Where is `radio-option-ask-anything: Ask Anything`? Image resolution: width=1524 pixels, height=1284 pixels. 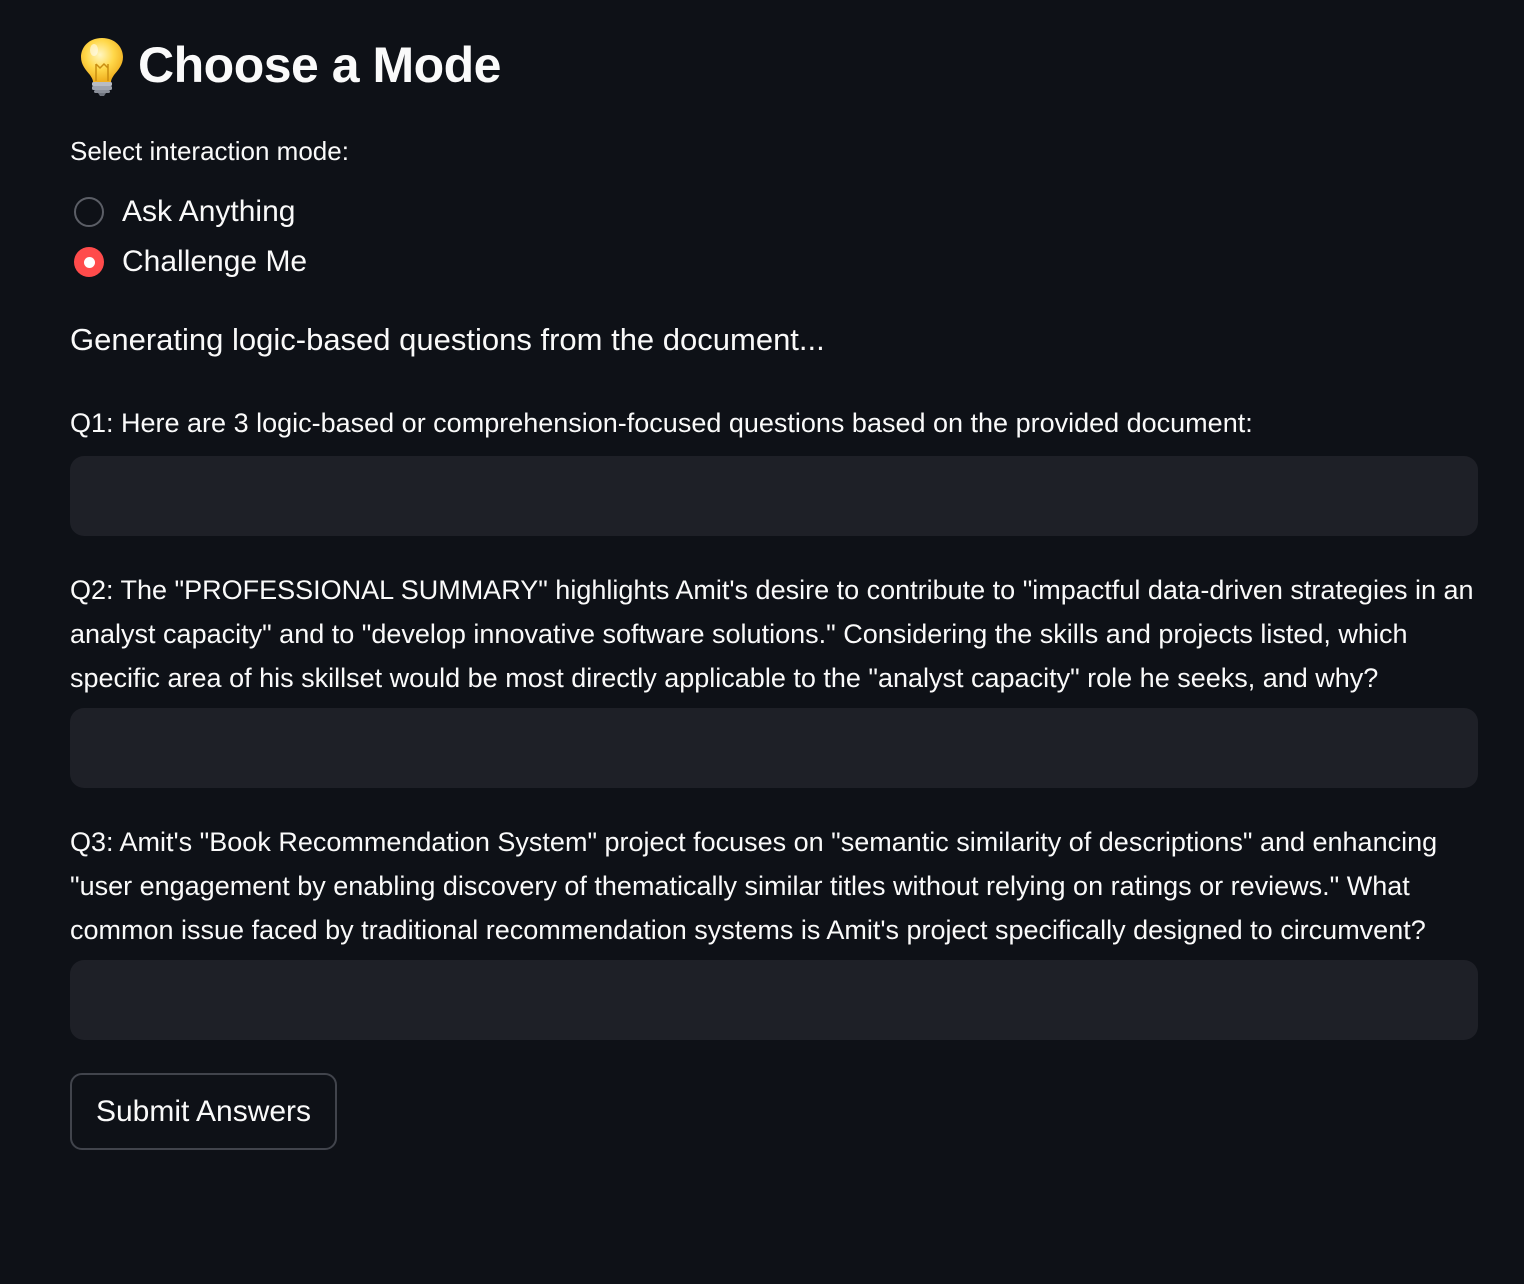
radio-option-ask-anything: Ask Anything is located at coordinates (182, 212).